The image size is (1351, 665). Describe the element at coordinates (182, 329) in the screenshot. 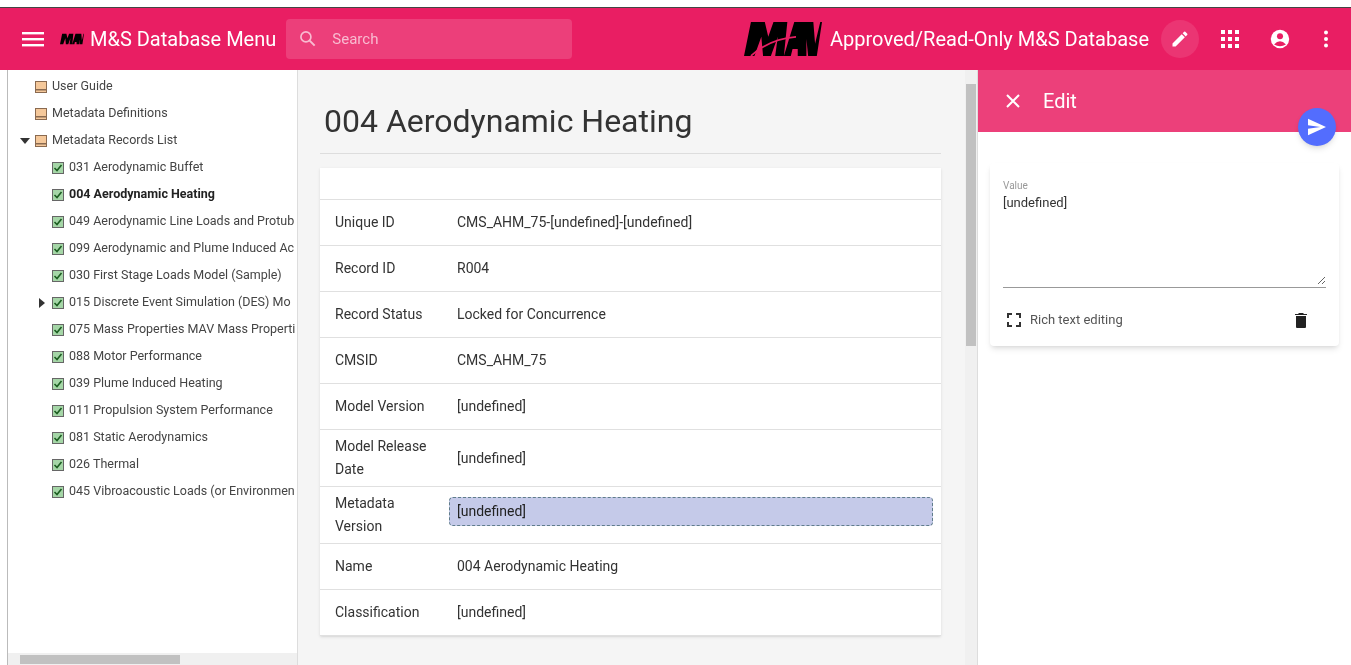

I see `tree-item: 075 Mass Properties MAV Mass Properti` at that location.